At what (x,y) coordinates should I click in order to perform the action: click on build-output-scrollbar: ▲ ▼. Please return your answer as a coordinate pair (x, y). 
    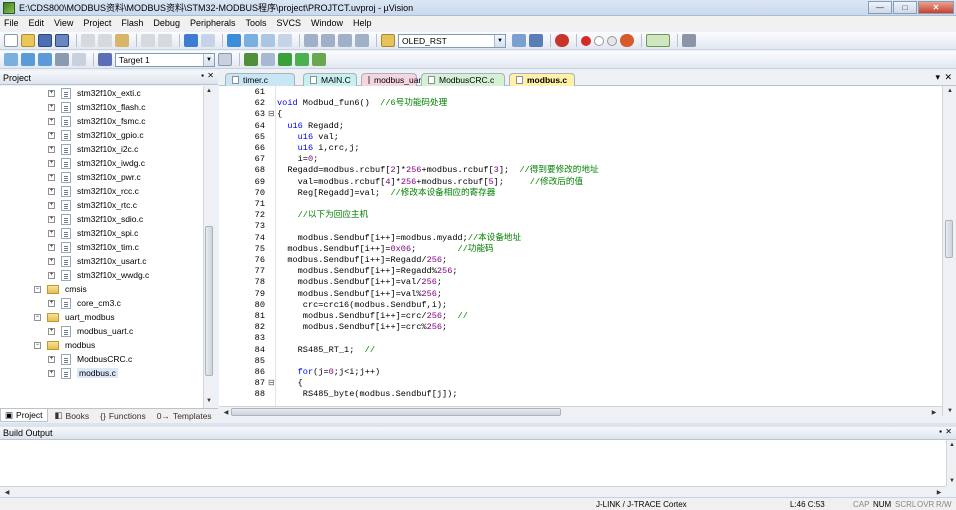
    Looking at the image, I should click on (951, 463).